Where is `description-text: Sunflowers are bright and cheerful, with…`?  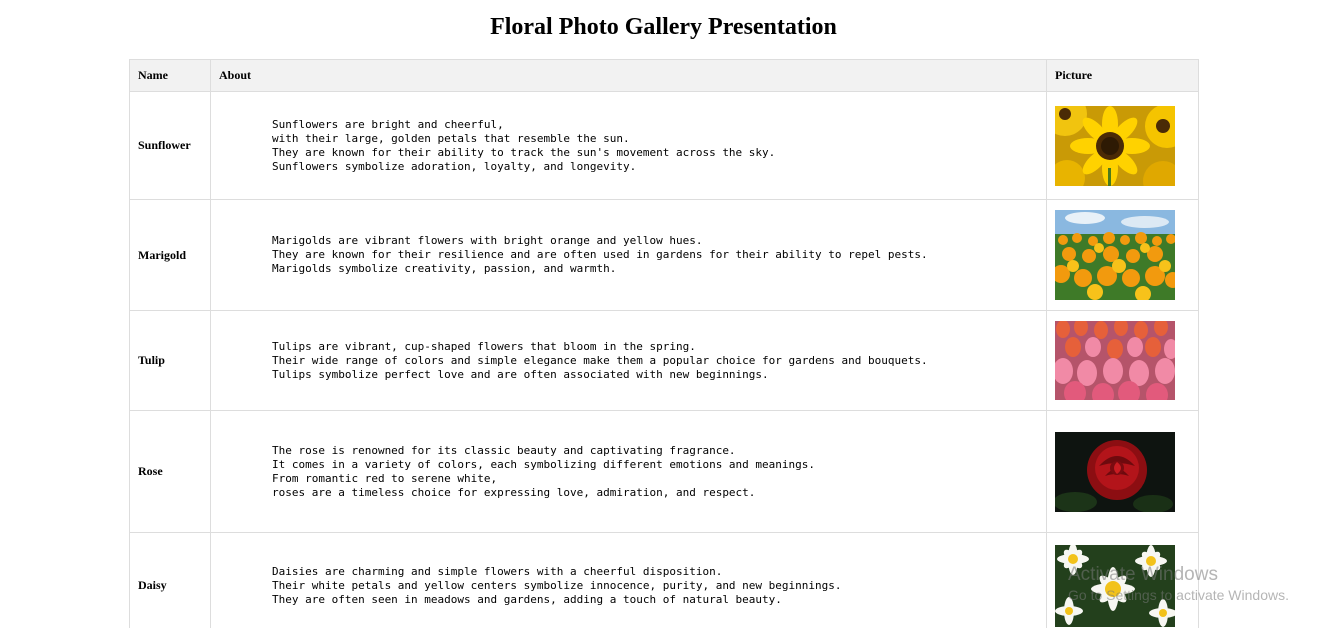 description-text: Sunflowers are bright and cheerful, with… is located at coordinates (523, 145).